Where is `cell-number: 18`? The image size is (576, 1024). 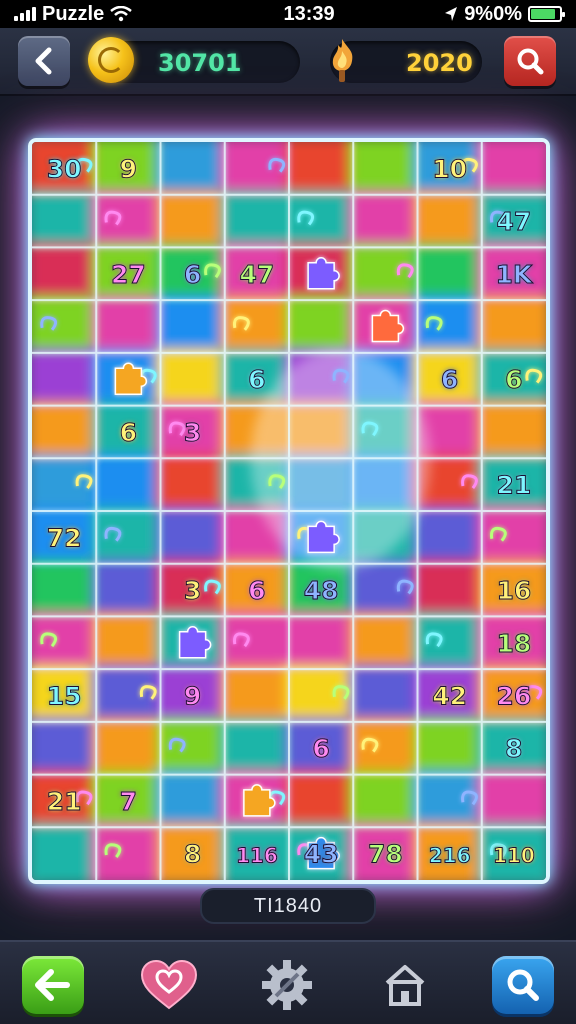
cell-number: 18 is located at coordinates (513, 643).